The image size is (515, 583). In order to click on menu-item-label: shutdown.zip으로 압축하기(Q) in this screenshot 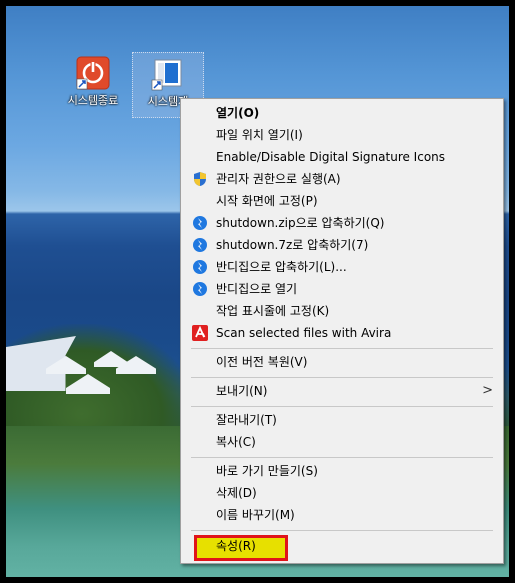, I will do `click(300, 223)`.